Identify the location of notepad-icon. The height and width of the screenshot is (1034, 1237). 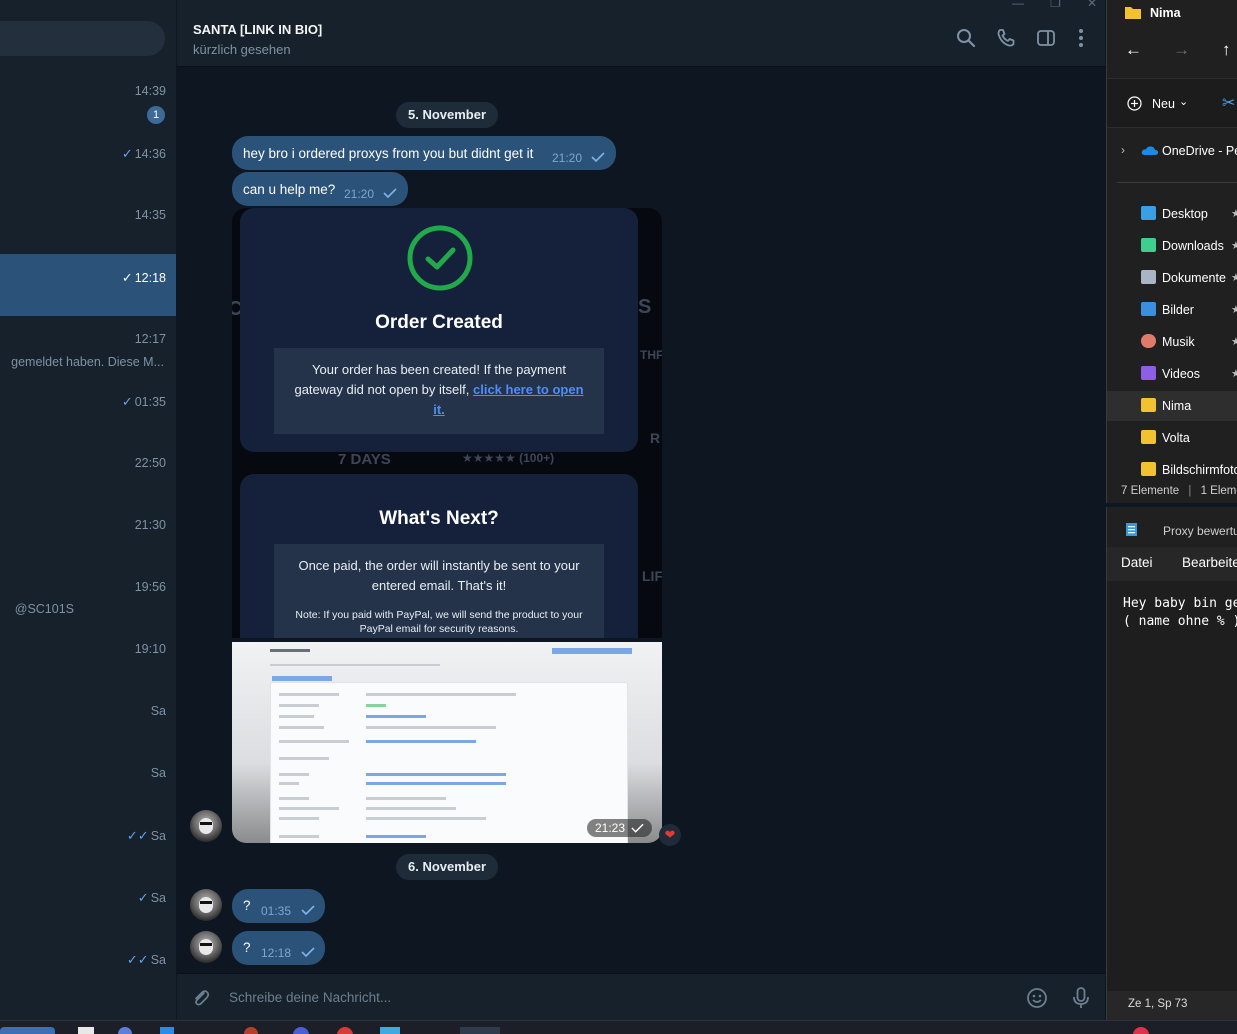
(1131, 529).